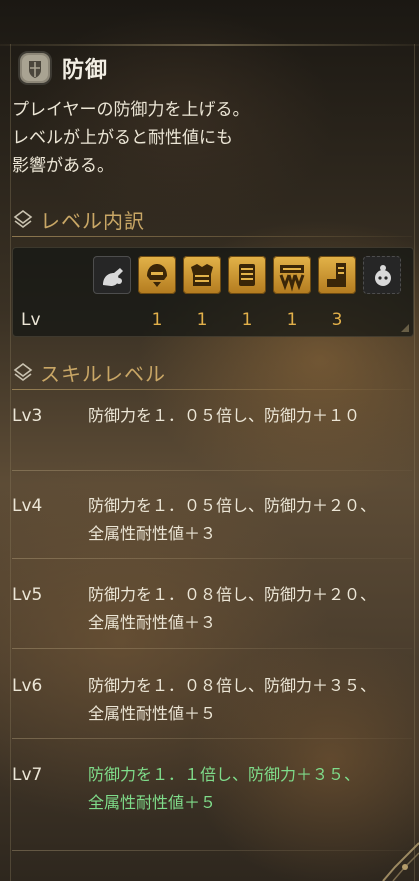 The height and width of the screenshot is (881, 419). I want to click on skill-title: 防御, so click(85, 70).